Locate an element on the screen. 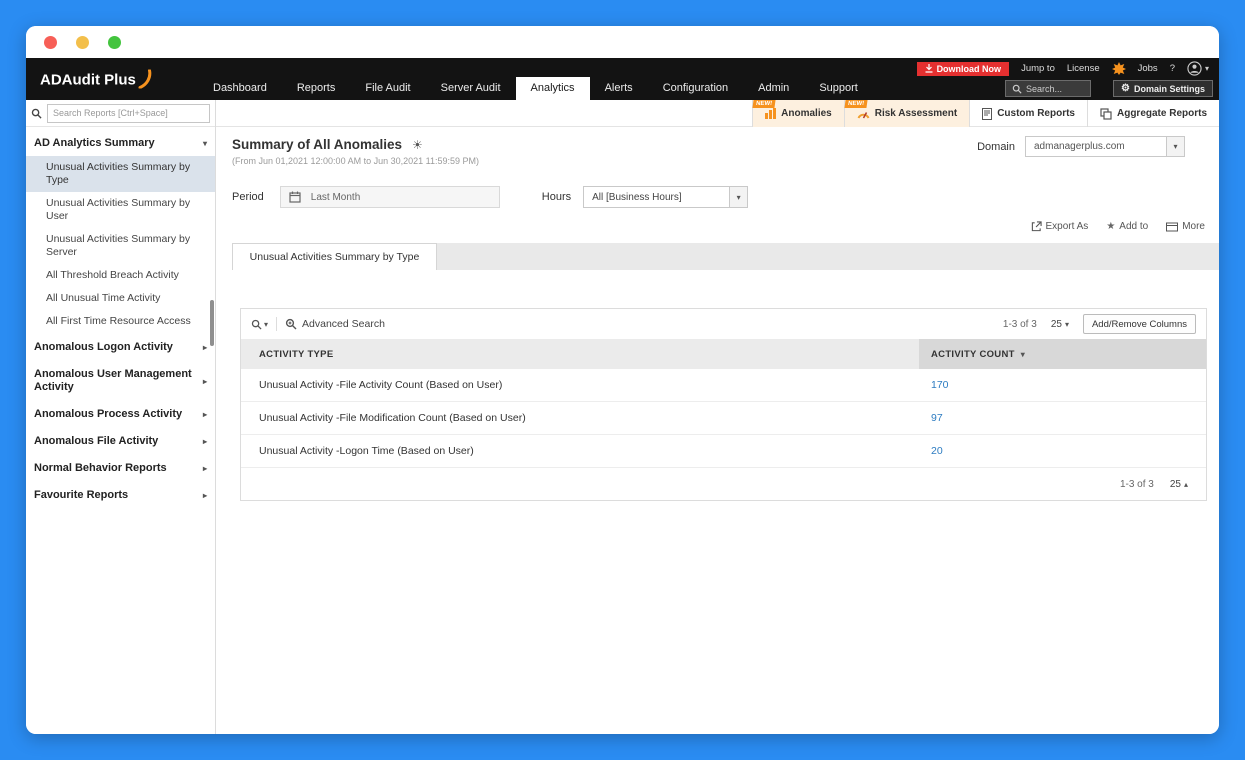  jobs-link: Jobs is located at coordinates (1148, 68).